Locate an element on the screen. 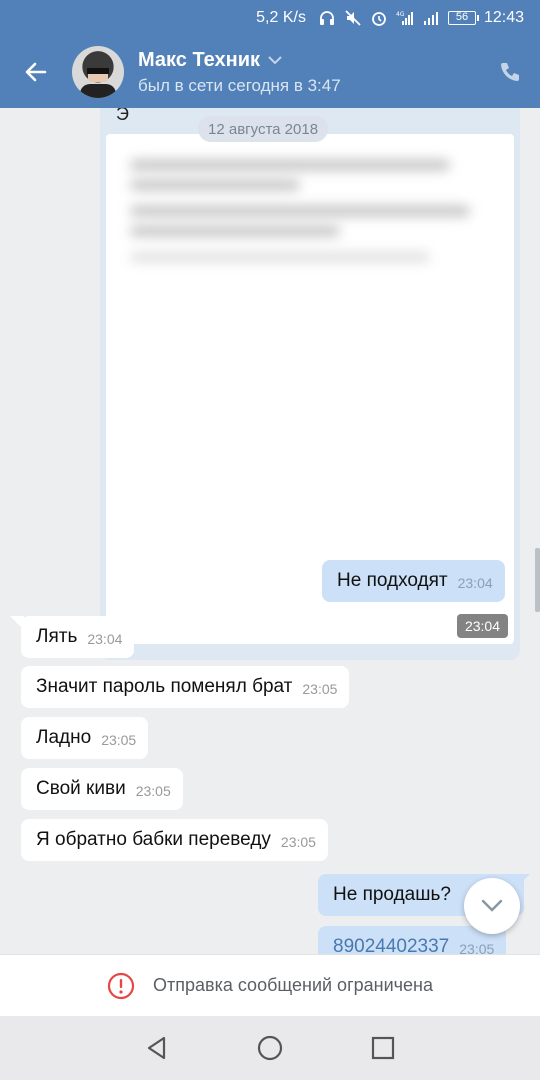  message-text: Свой киви is located at coordinates (81, 788).